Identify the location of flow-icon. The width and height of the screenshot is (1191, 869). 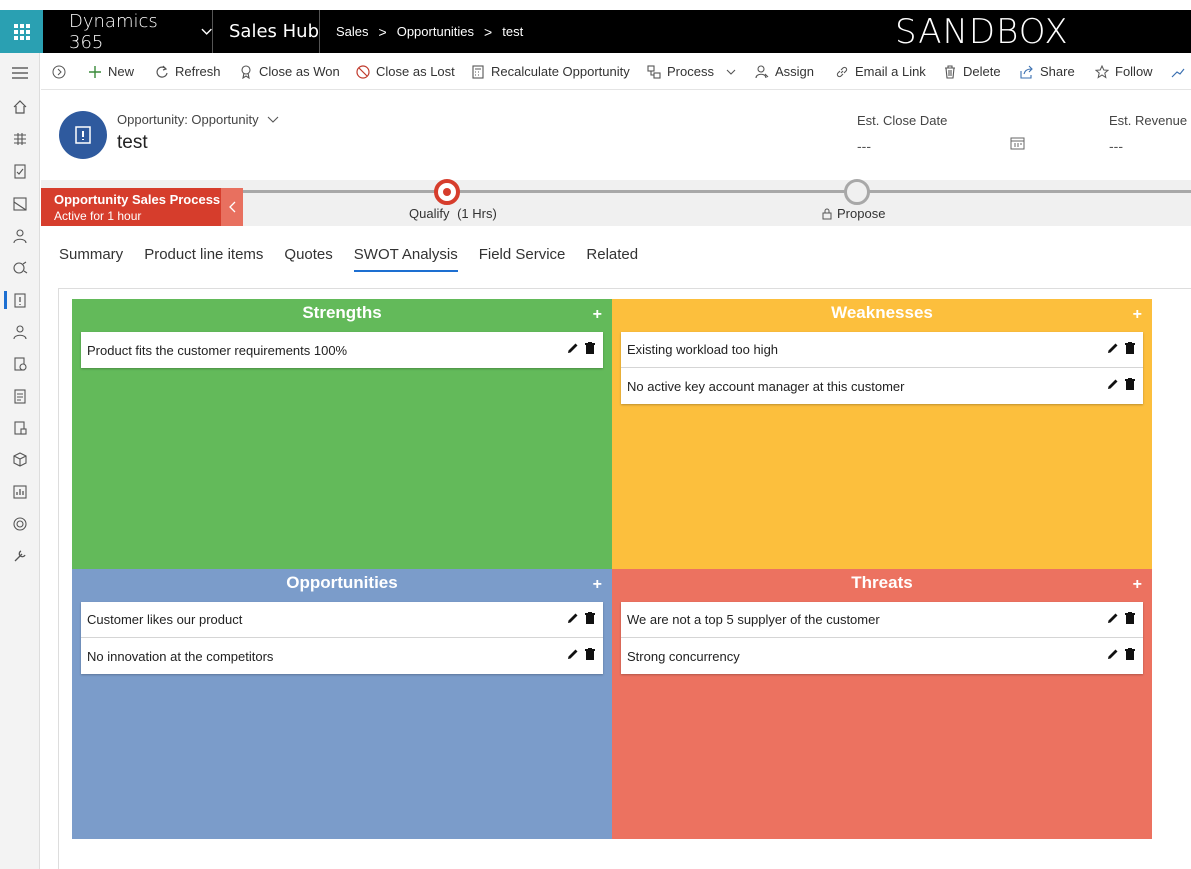
(1178, 72).